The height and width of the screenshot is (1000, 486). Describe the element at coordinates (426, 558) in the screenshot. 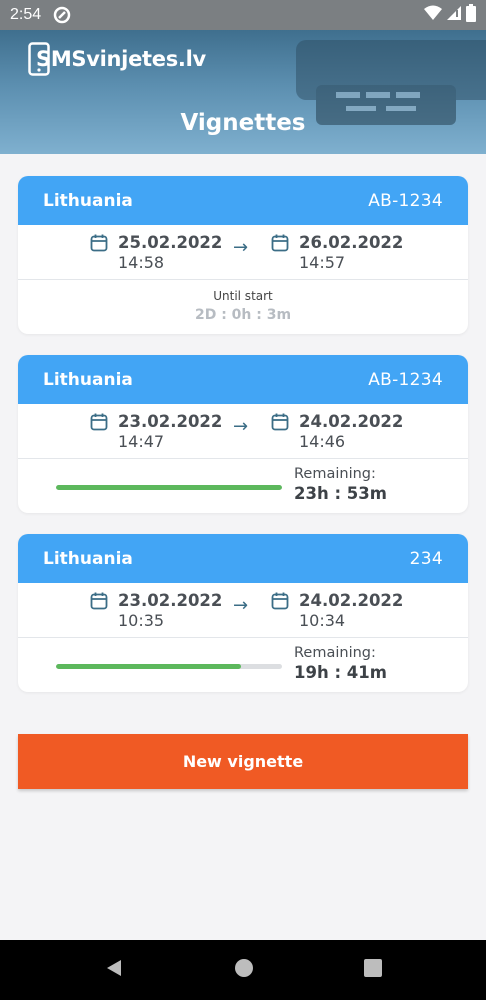

I see `plate-number: 234` at that location.